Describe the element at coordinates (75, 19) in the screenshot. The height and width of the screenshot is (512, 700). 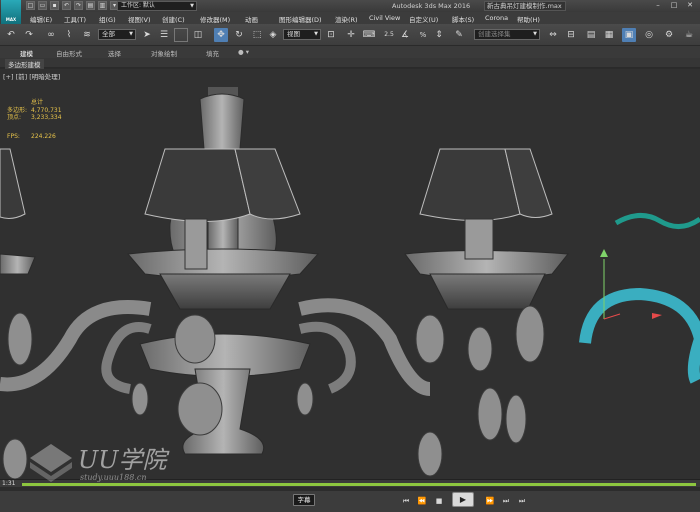
I see `menu-tools: 工具(T)` at that location.